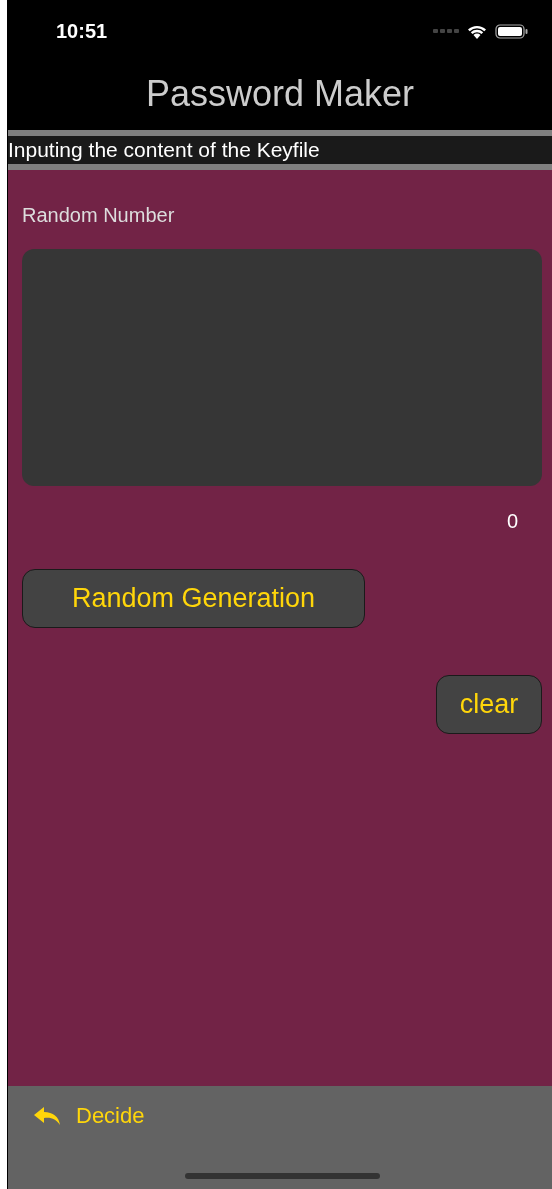 The image size is (552, 1189). I want to click on signal-icon, so click(446, 31).